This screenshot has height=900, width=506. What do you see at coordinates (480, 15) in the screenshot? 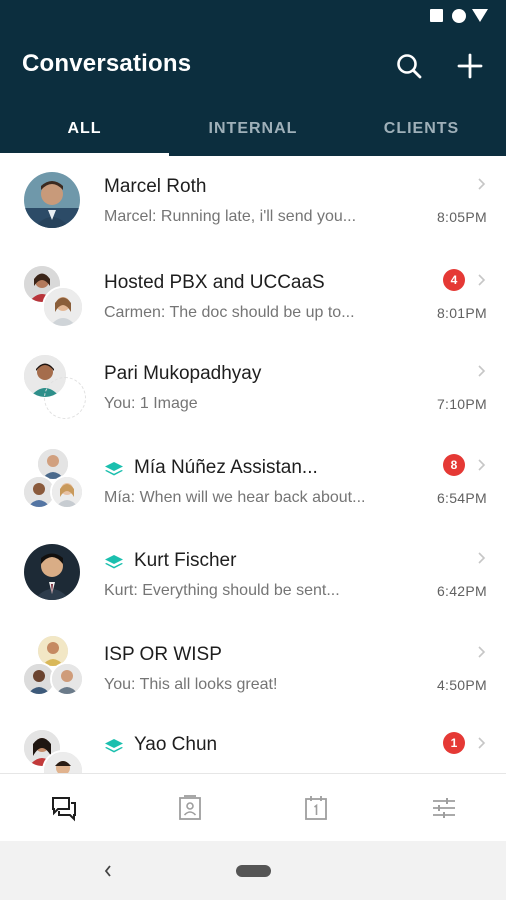
I see `triangle-icon` at bounding box center [480, 15].